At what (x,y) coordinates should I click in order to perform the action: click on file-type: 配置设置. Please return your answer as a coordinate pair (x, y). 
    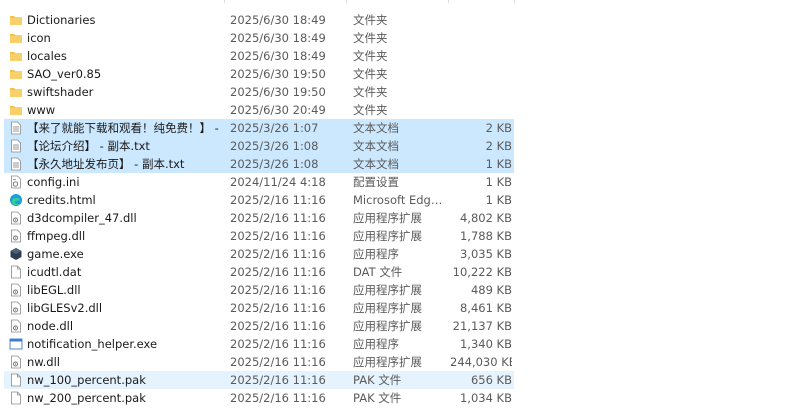
    Looking at the image, I should click on (376, 182).